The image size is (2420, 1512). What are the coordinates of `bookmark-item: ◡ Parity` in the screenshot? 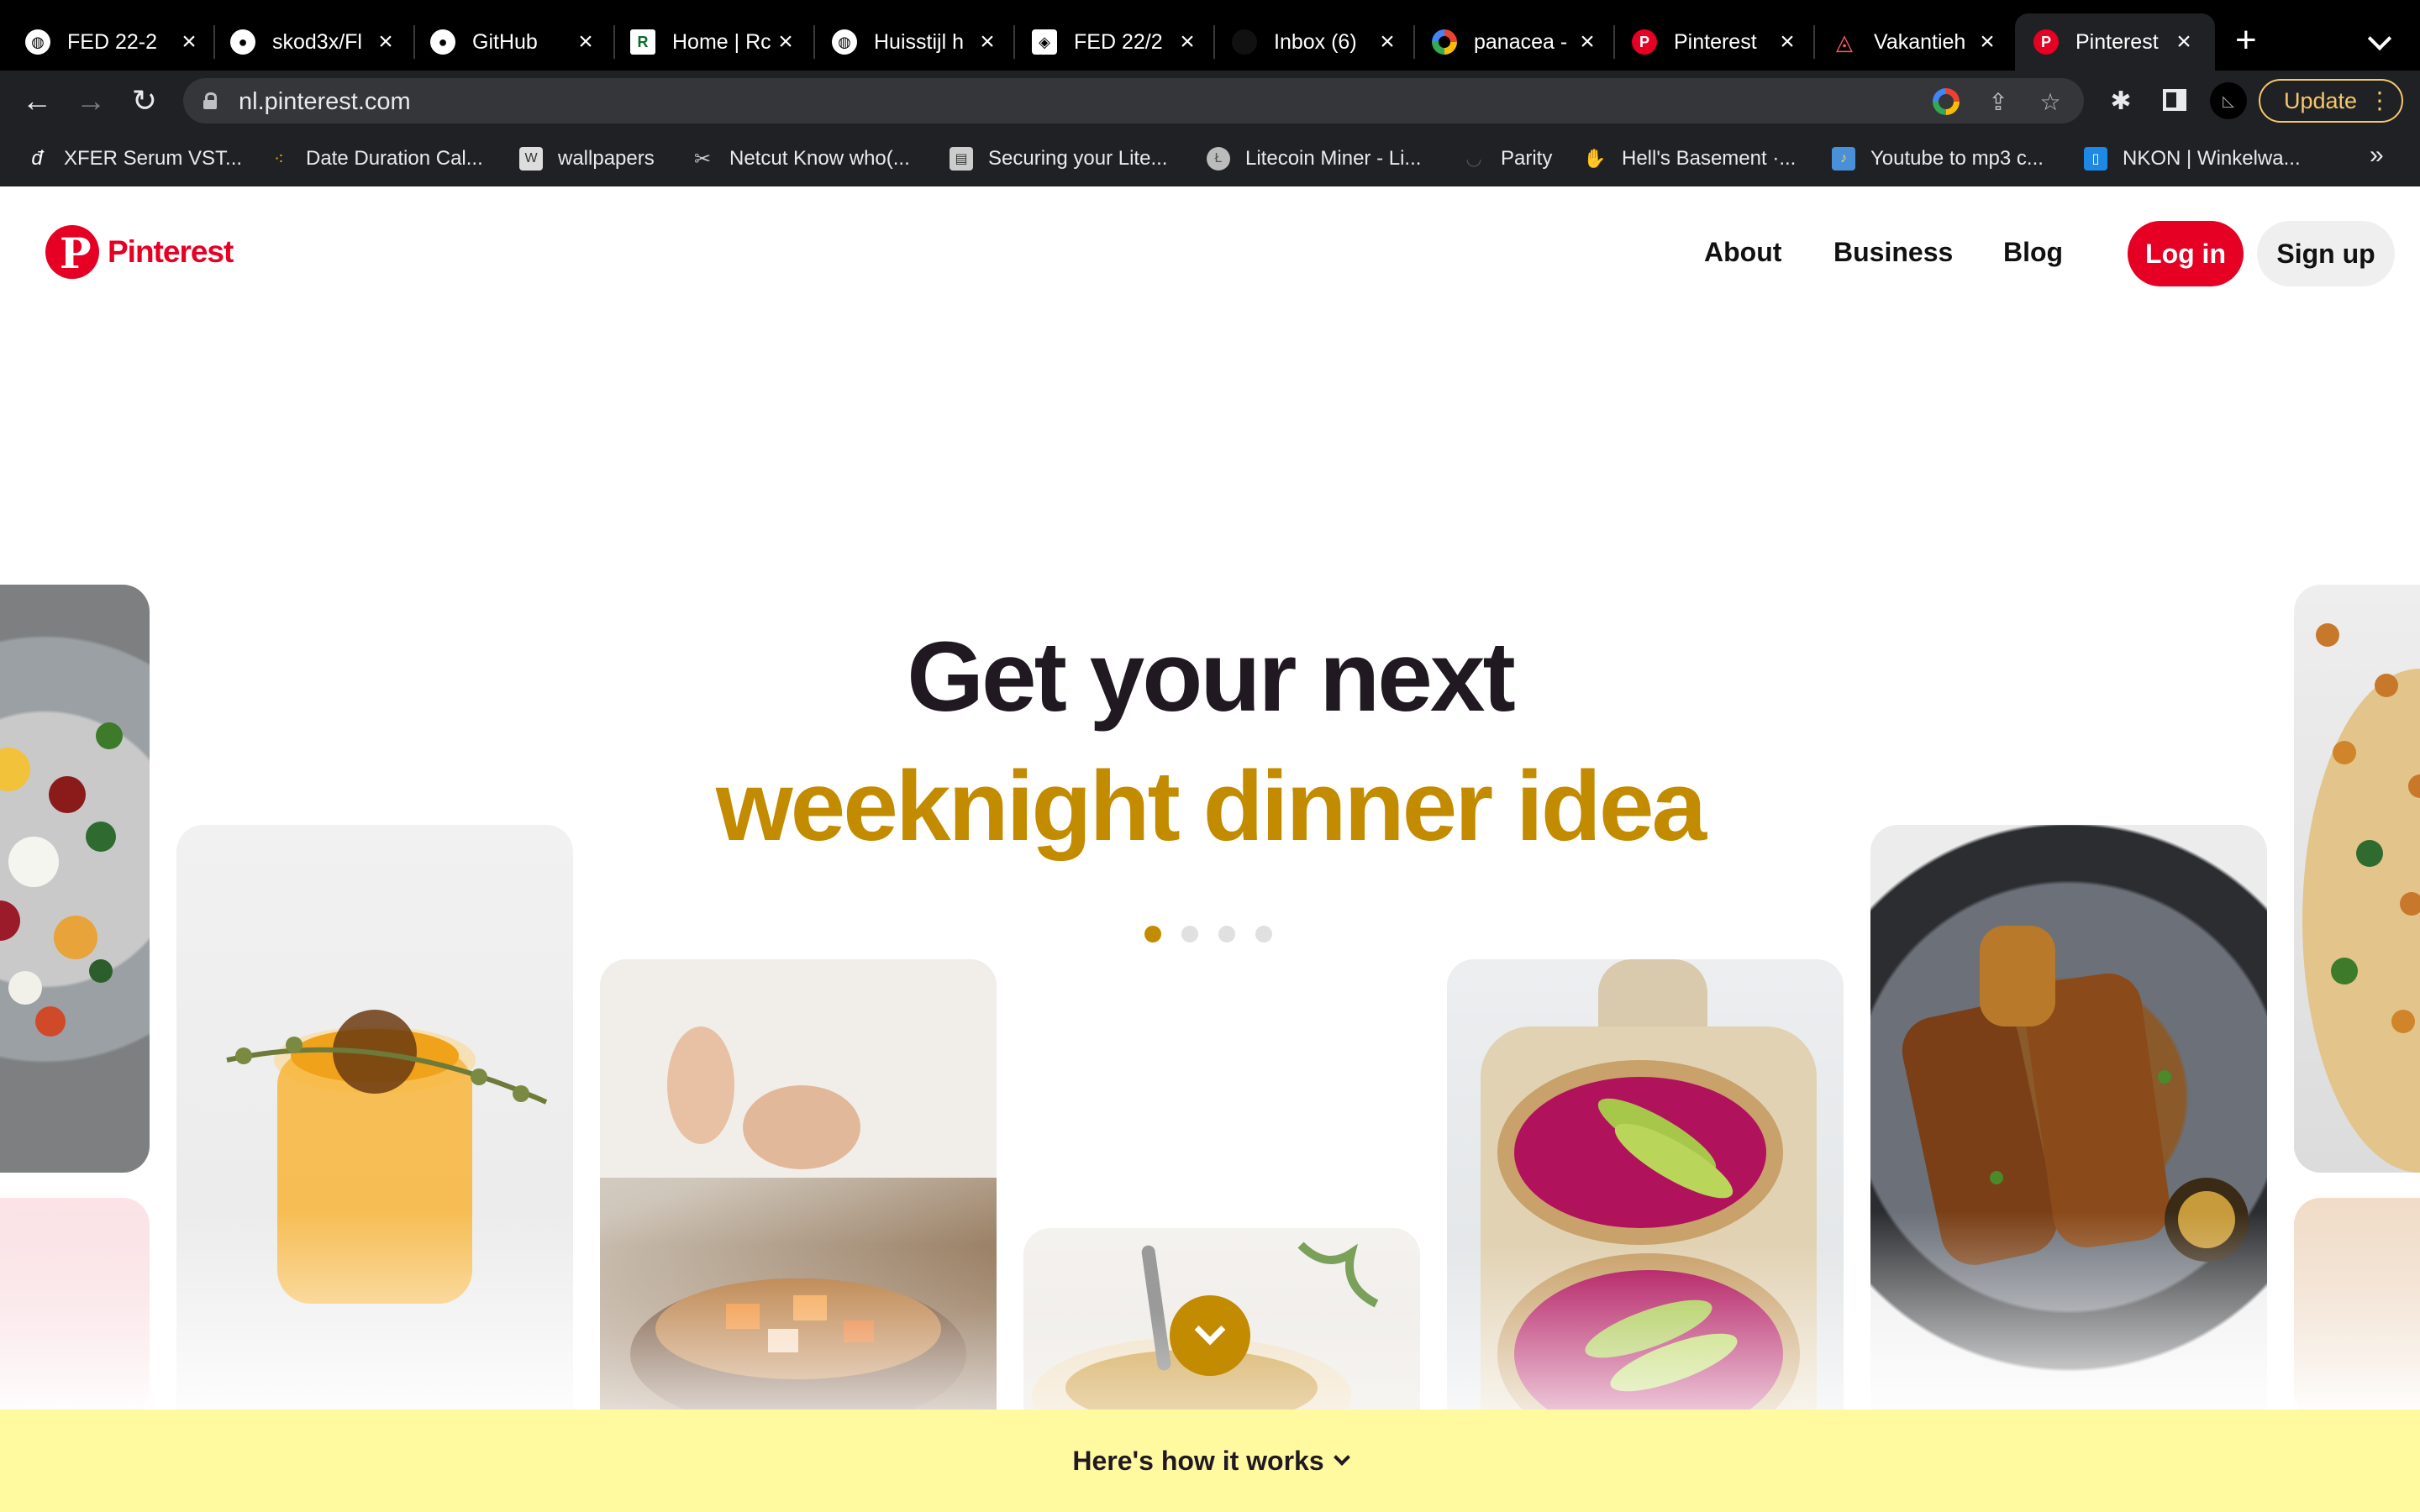 It's located at (1507, 159).